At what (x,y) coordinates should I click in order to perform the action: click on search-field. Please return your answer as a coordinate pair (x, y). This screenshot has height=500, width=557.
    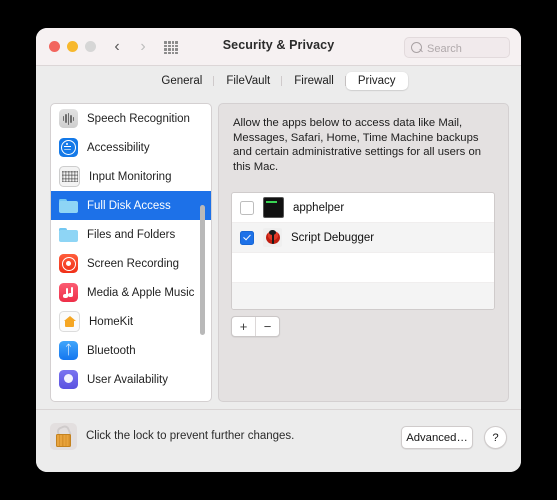
    Looking at the image, I should click on (457, 48).